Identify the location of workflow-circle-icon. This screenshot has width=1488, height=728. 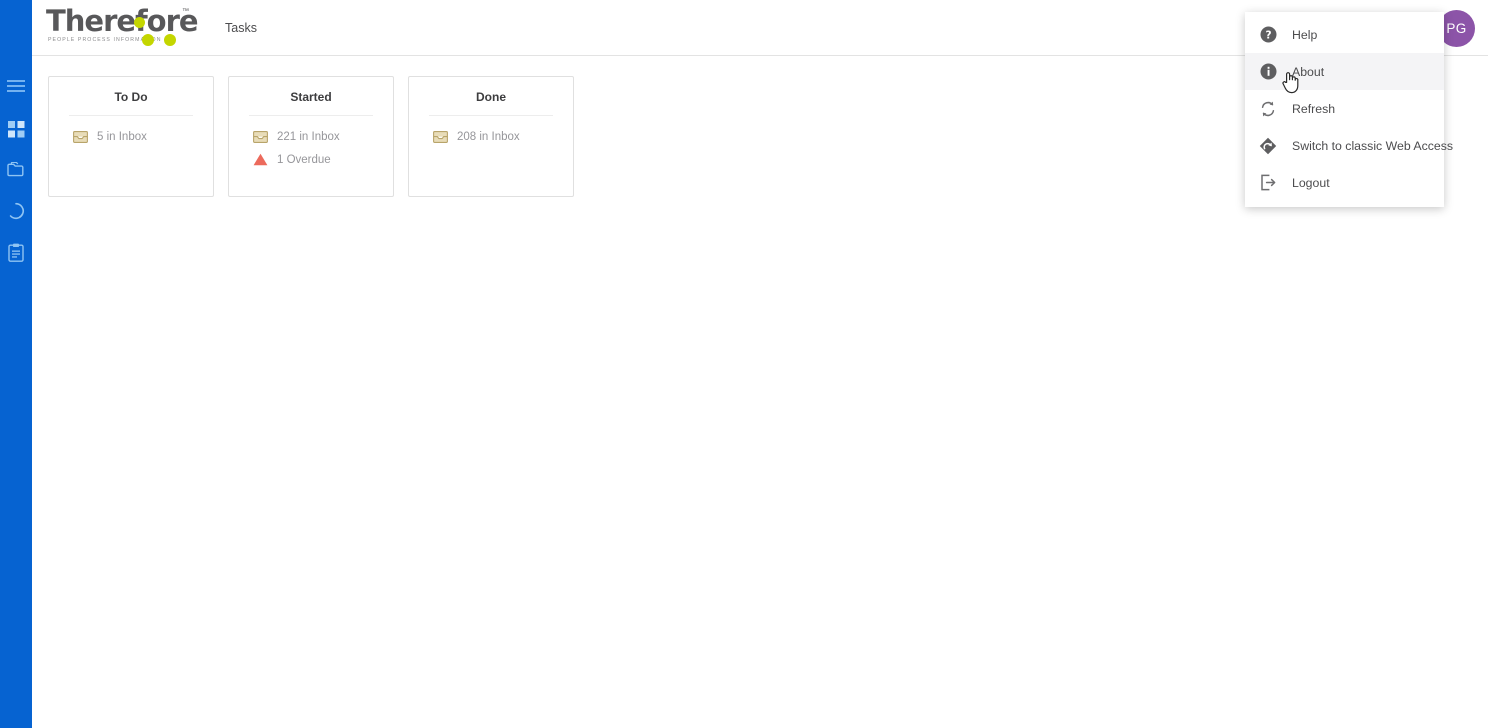
(16, 211).